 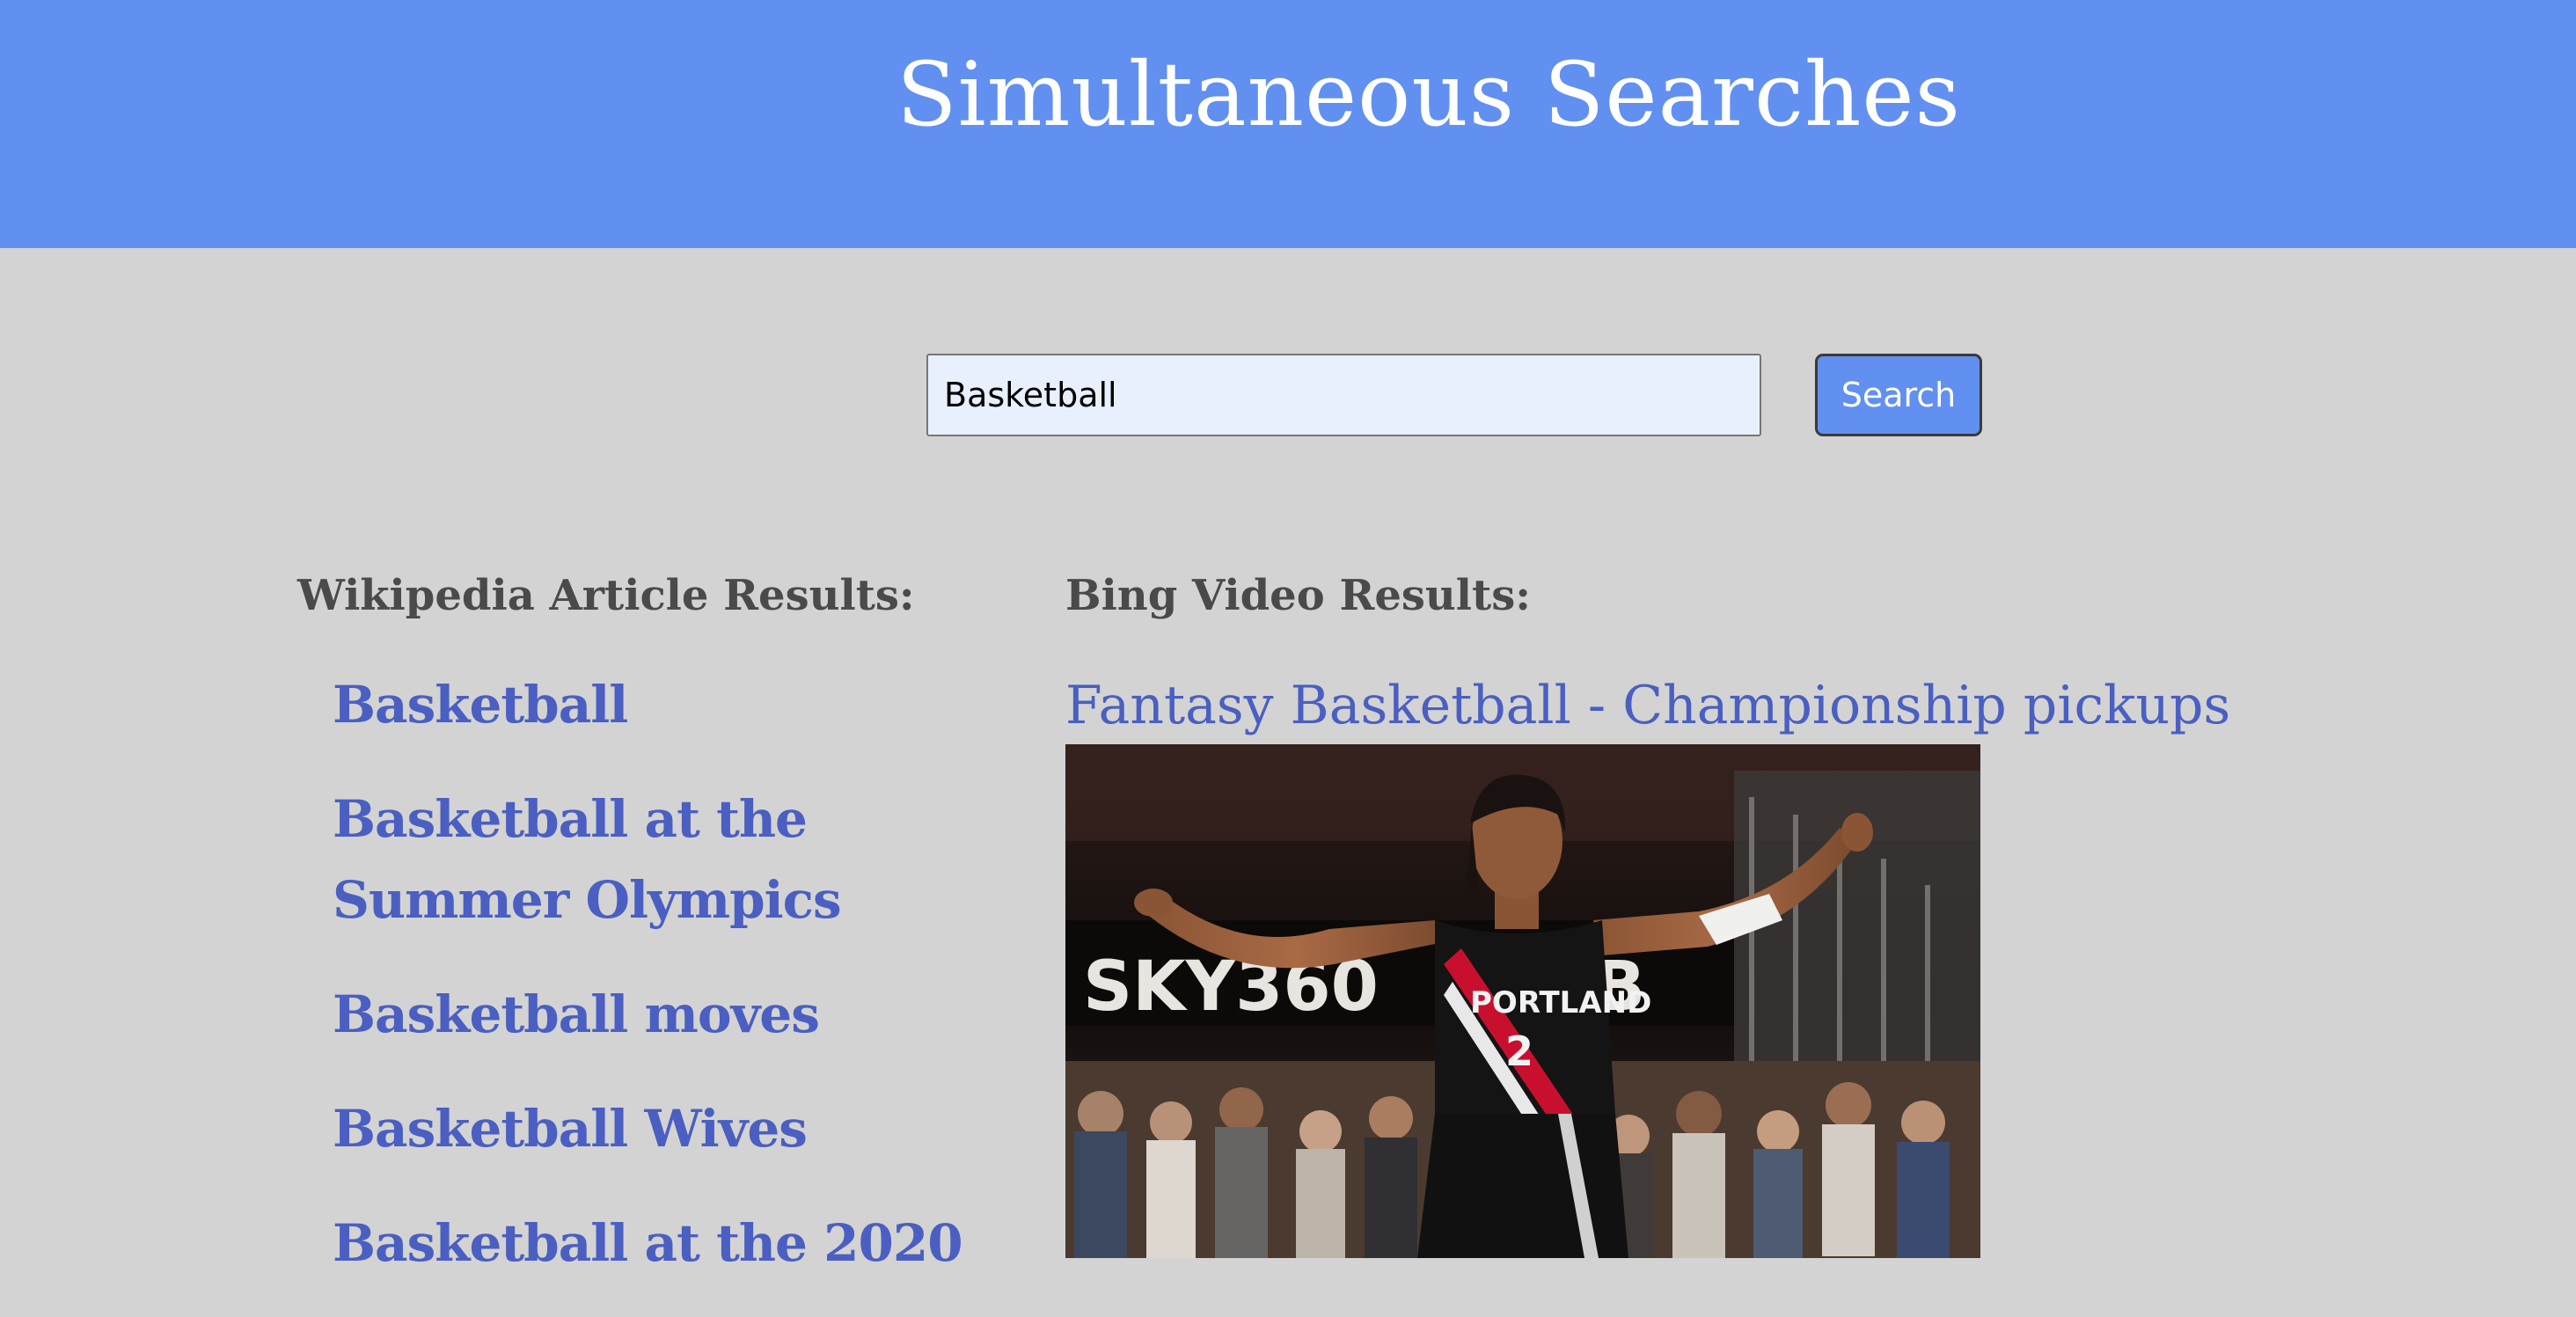 What do you see at coordinates (1560, 1003) in the screenshot?
I see `jersey-team-text: PORTLAND` at bounding box center [1560, 1003].